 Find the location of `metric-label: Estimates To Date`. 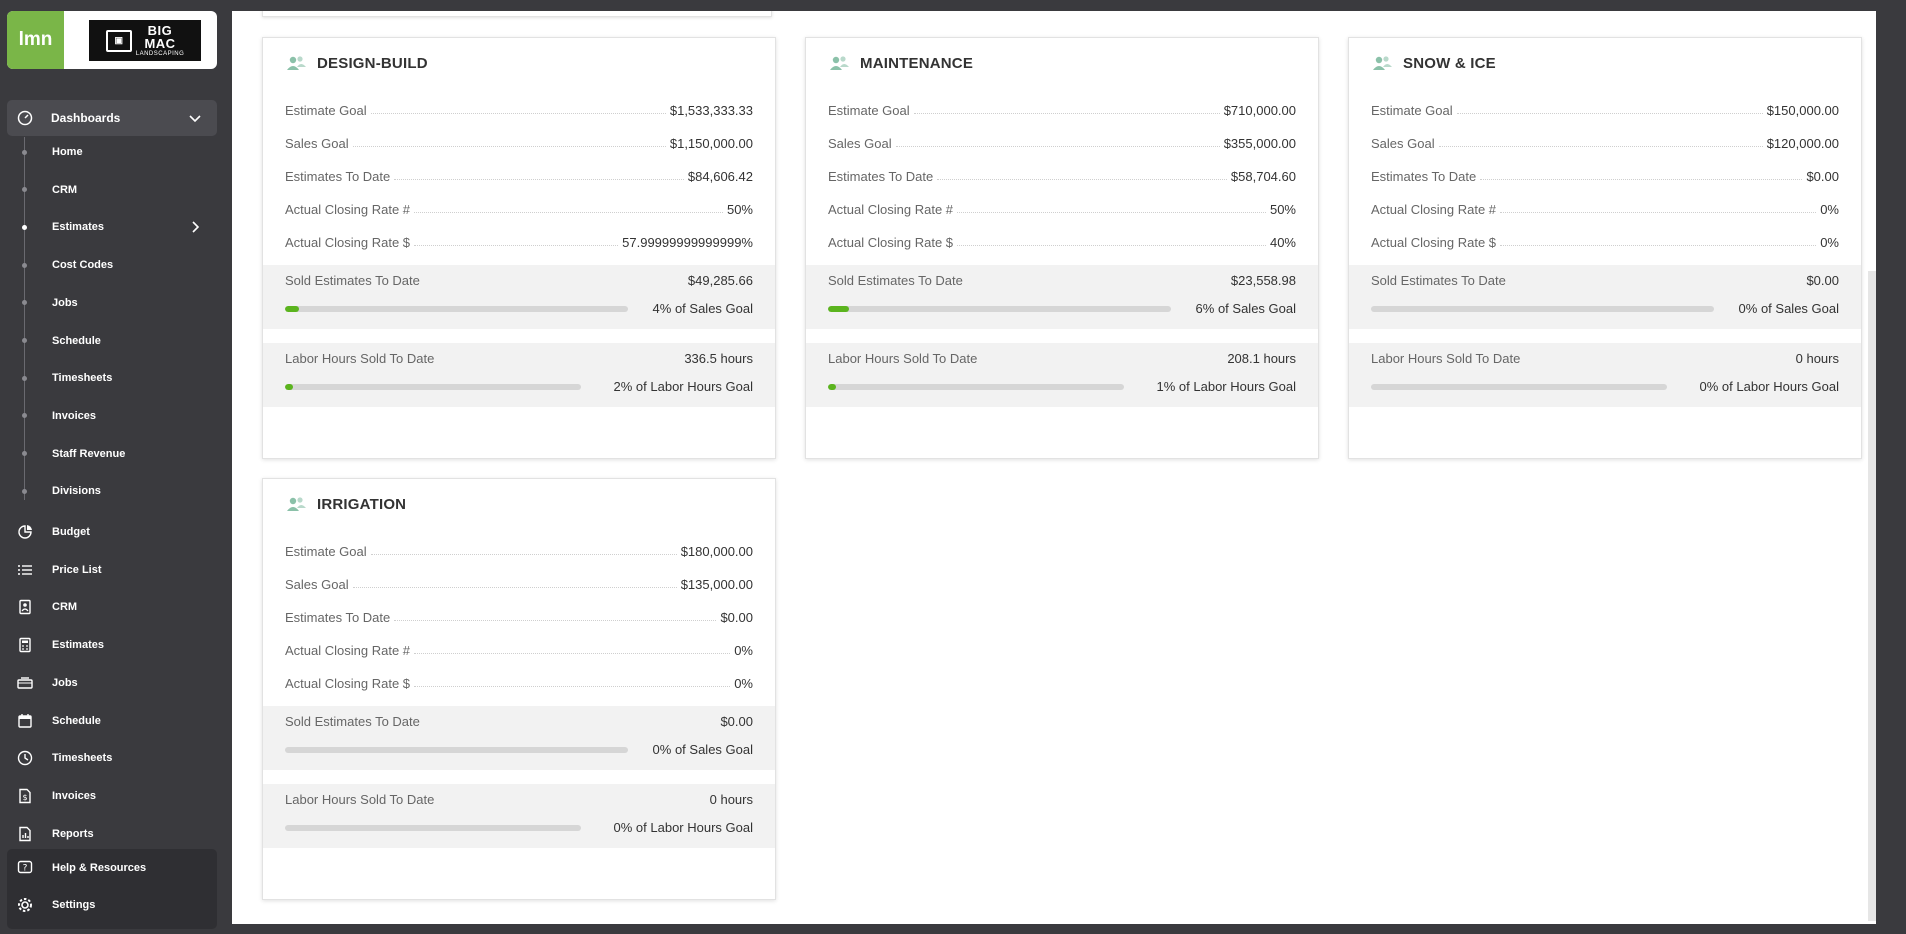

metric-label: Estimates To Date is located at coordinates (1424, 176).